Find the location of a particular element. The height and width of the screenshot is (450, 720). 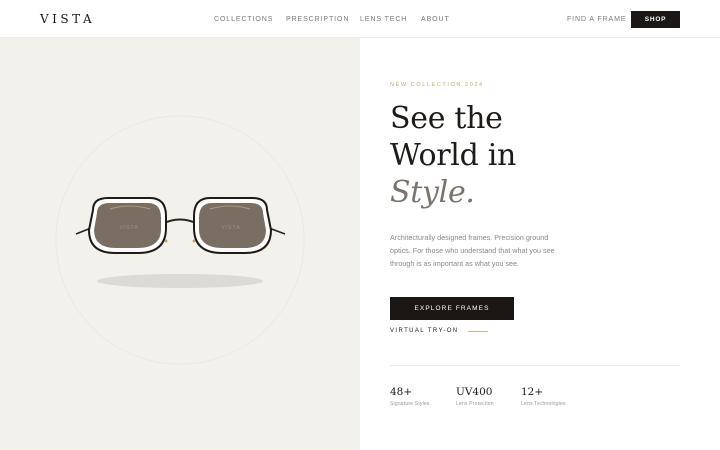

headline-line-2: World in is located at coordinates (453, 155).